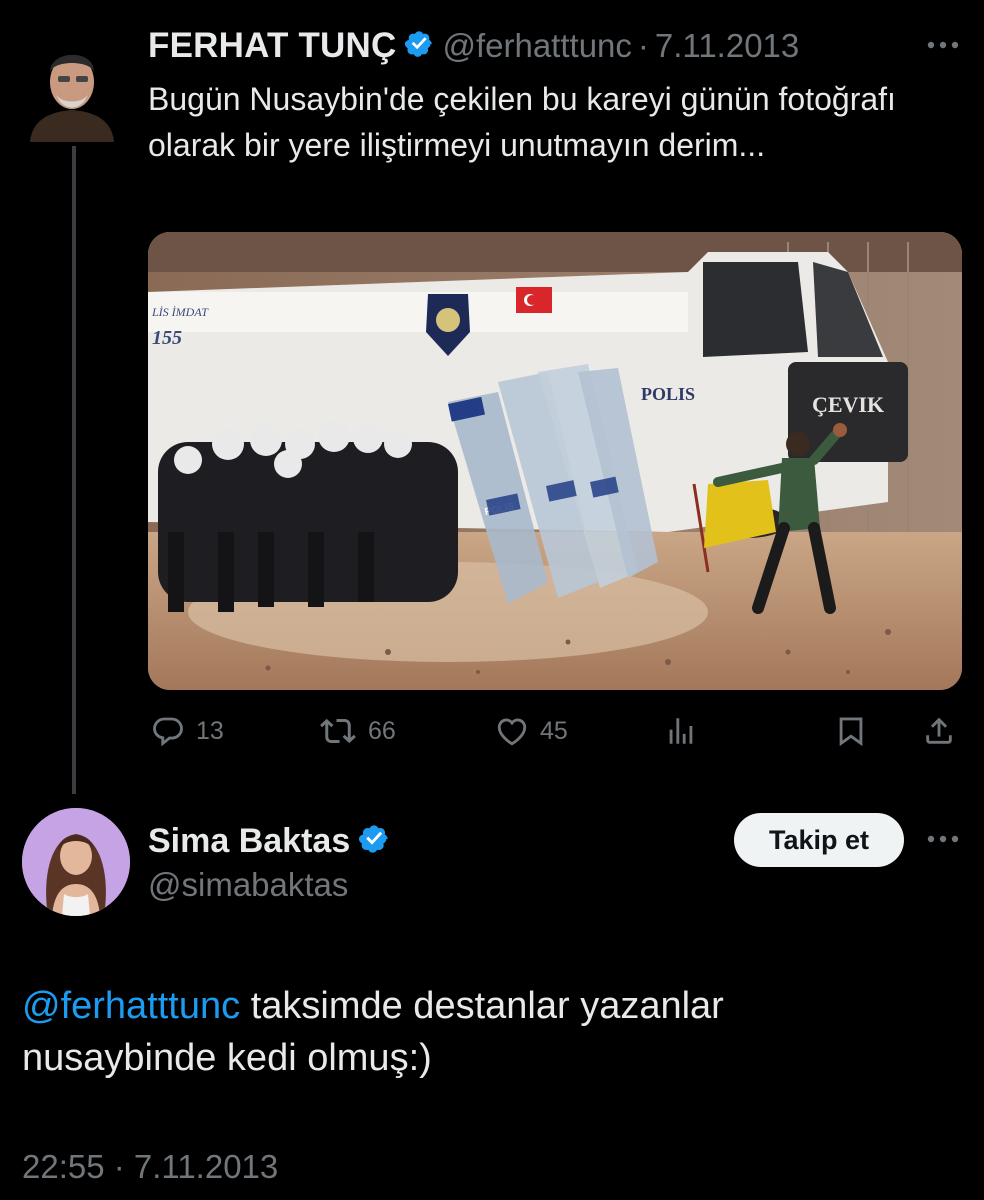 This screenshot has width=984, height=1200. I want to click on like-icon, so click(512, 732).